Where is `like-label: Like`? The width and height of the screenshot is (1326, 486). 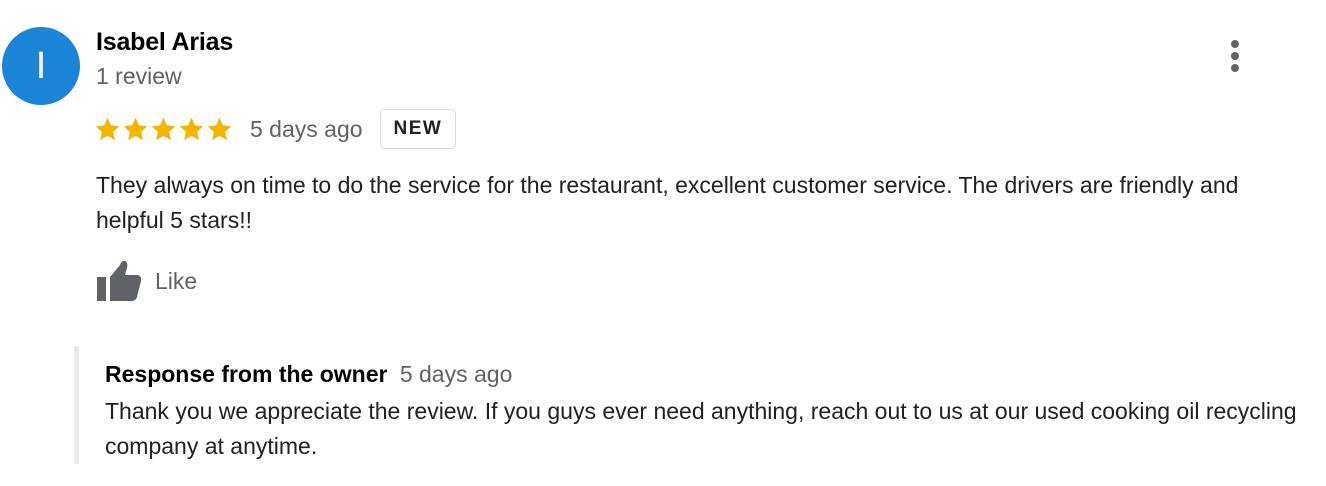 like-label: Like is located at coordinates (176, 280).